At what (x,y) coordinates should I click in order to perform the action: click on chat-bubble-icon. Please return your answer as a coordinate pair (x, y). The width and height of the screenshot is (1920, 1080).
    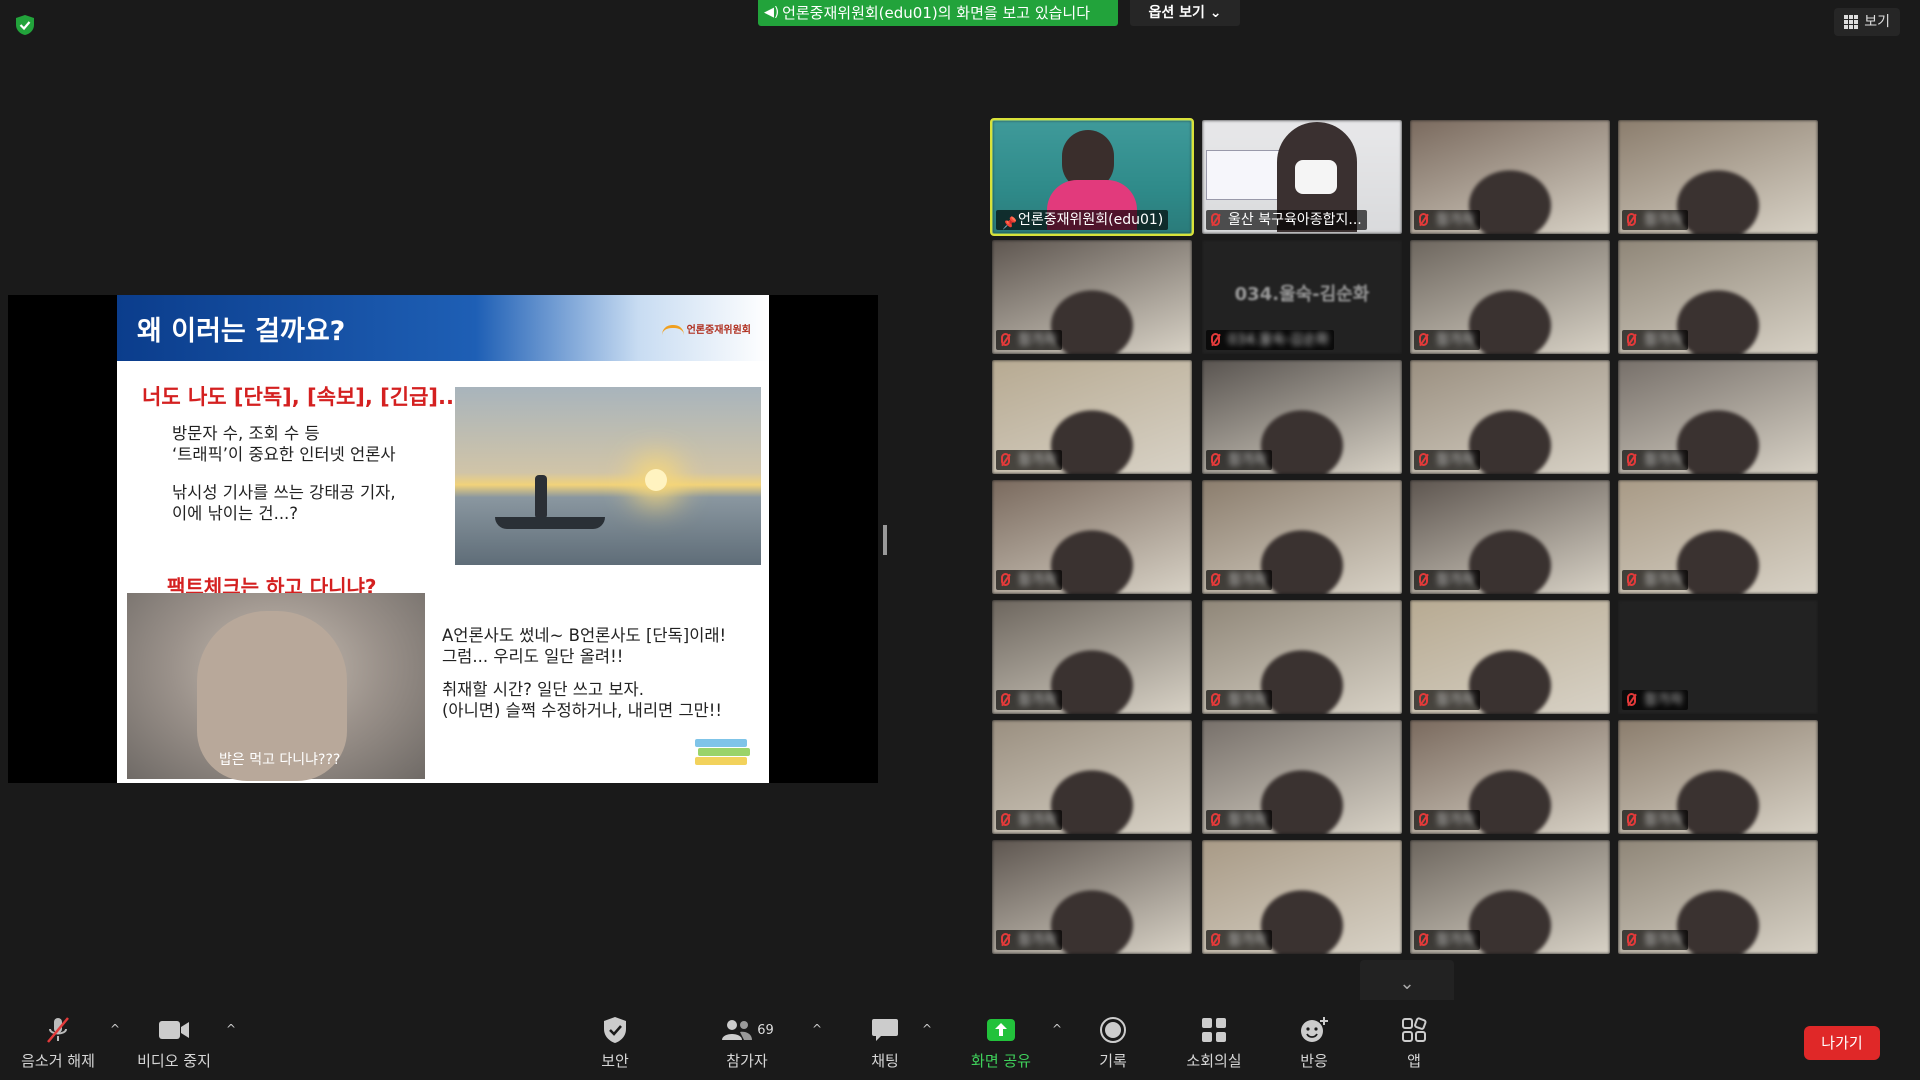
    Looking at the image, I should click on (885, 1030).